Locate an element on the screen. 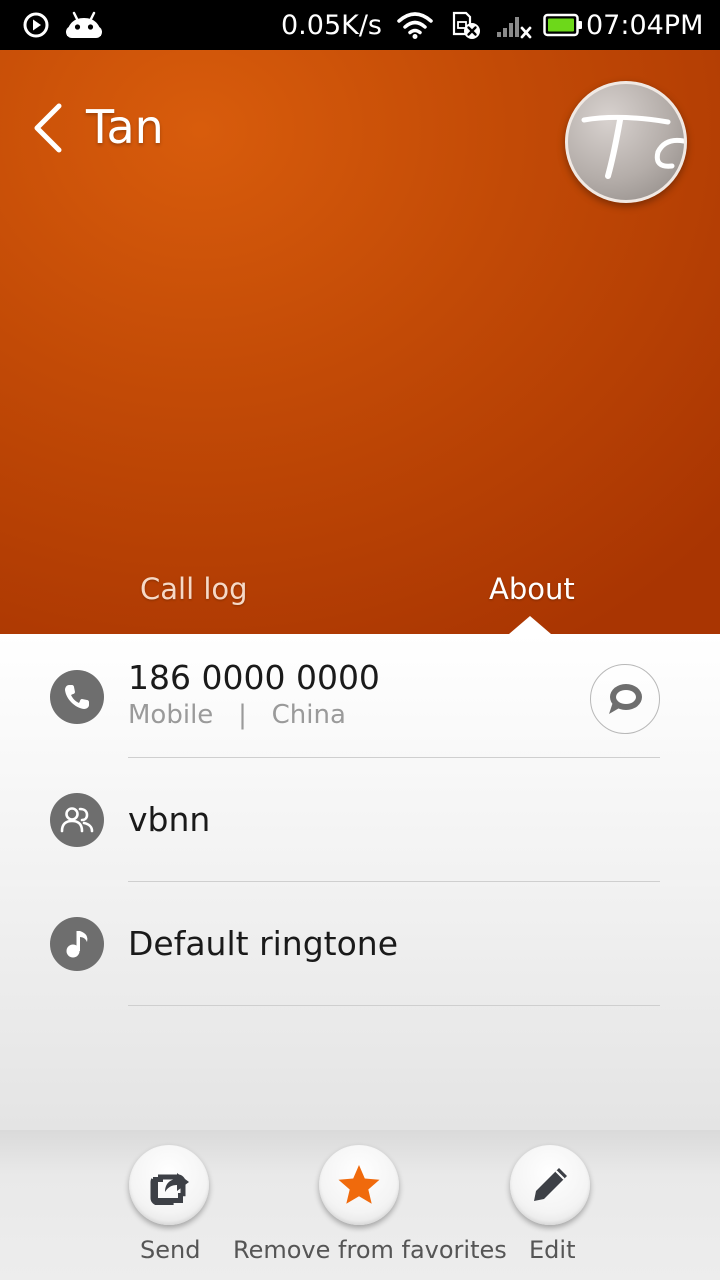 This screenshot has width=720, height=1280. divider is located at coordinates (394, 1005).